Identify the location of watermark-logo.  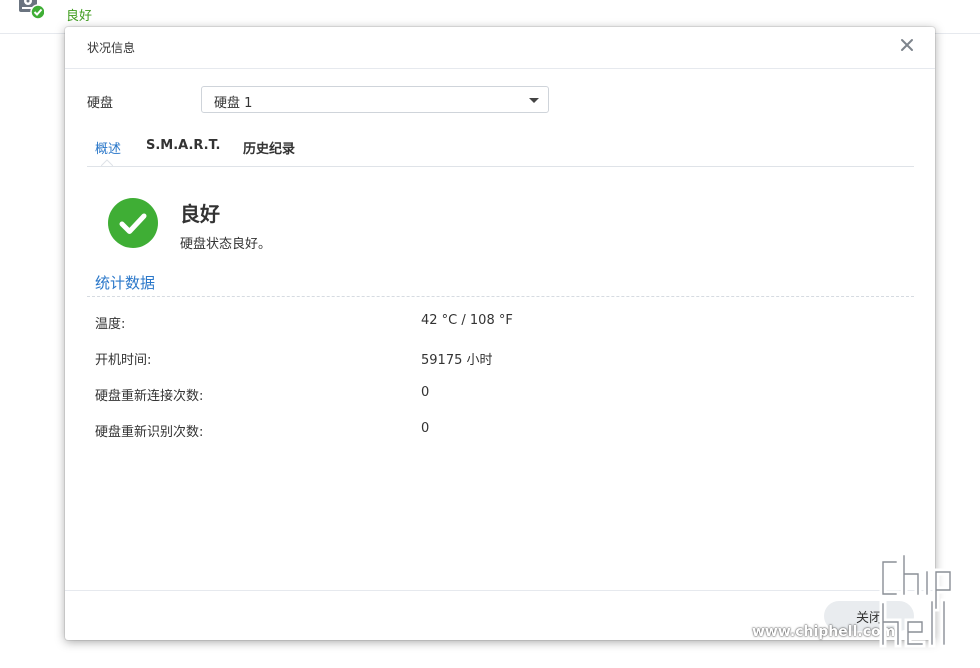
(916, 600).